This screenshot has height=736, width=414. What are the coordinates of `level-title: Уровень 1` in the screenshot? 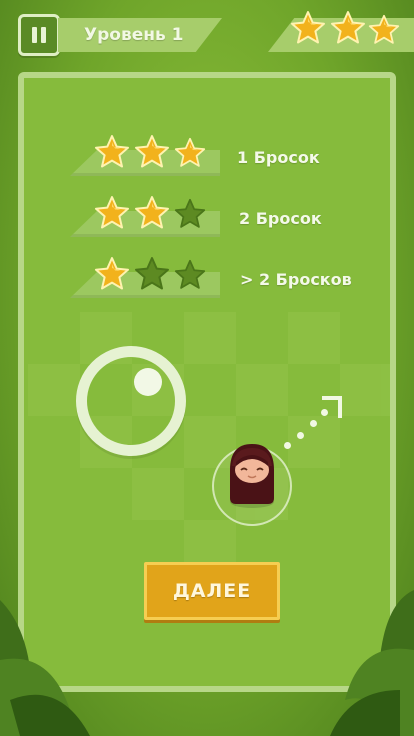 It's located at (134, 35).